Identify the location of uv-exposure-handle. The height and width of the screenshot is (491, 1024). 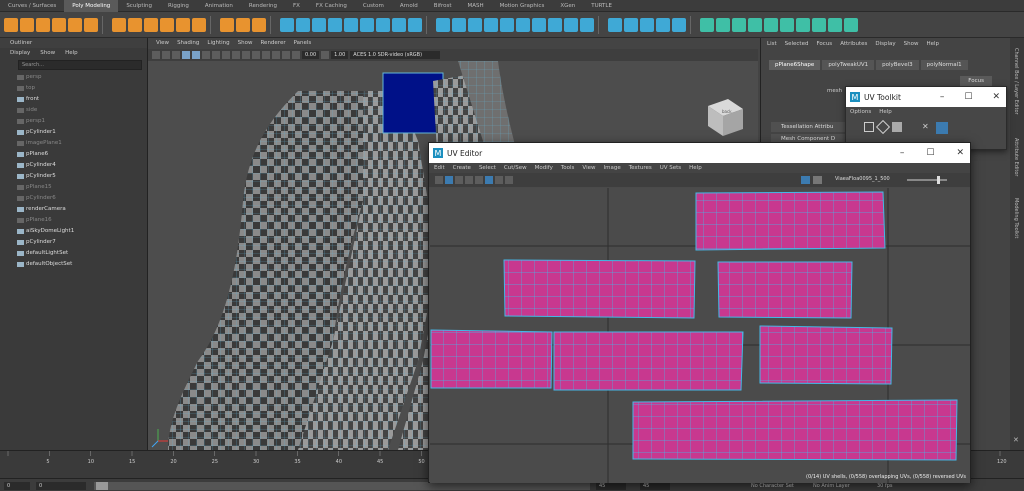
(938, 180).